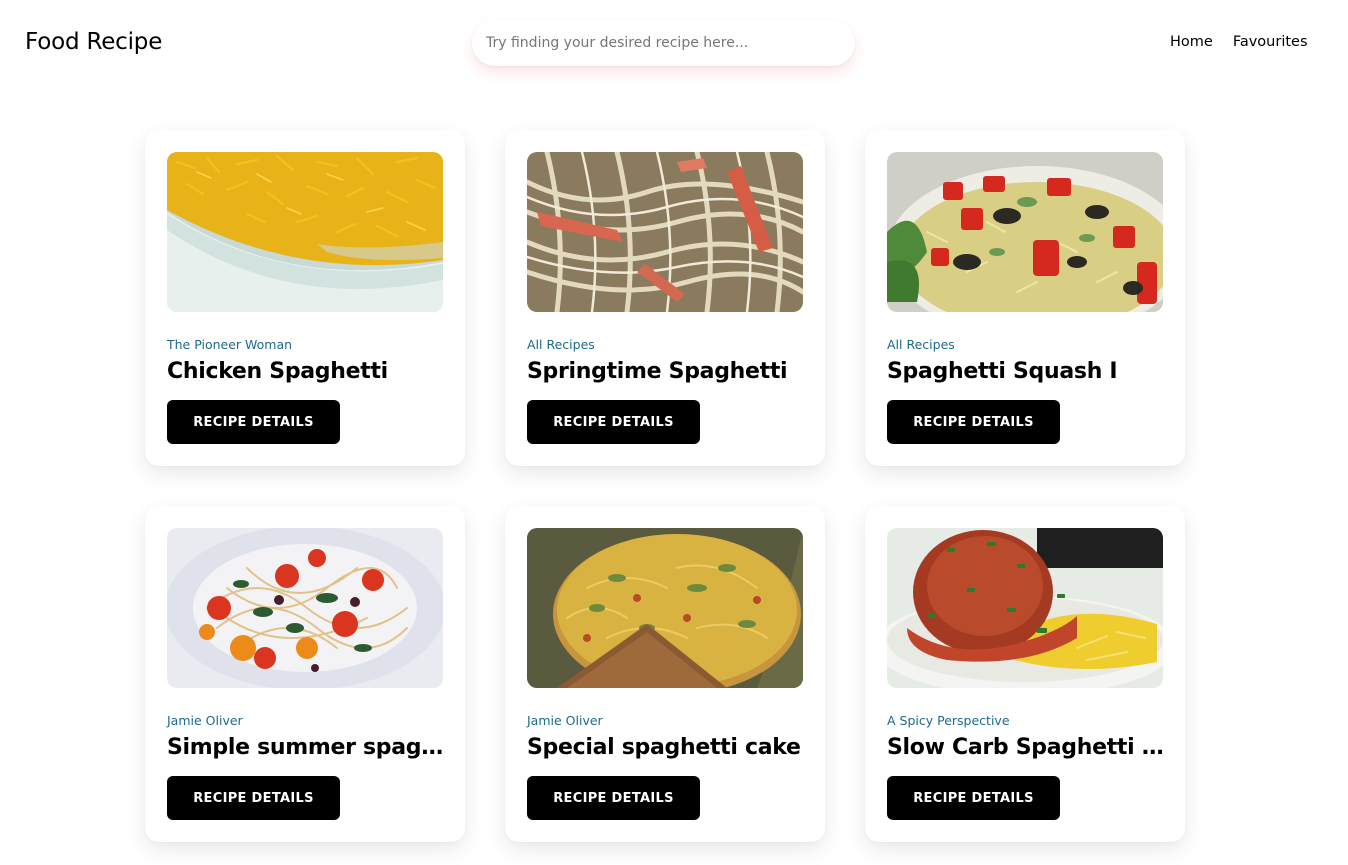 Image resolution: width=1348 pixels, height=865 pixels. I want to click on recipe-title: Spaghetti Squash I, so click(1002, 371).